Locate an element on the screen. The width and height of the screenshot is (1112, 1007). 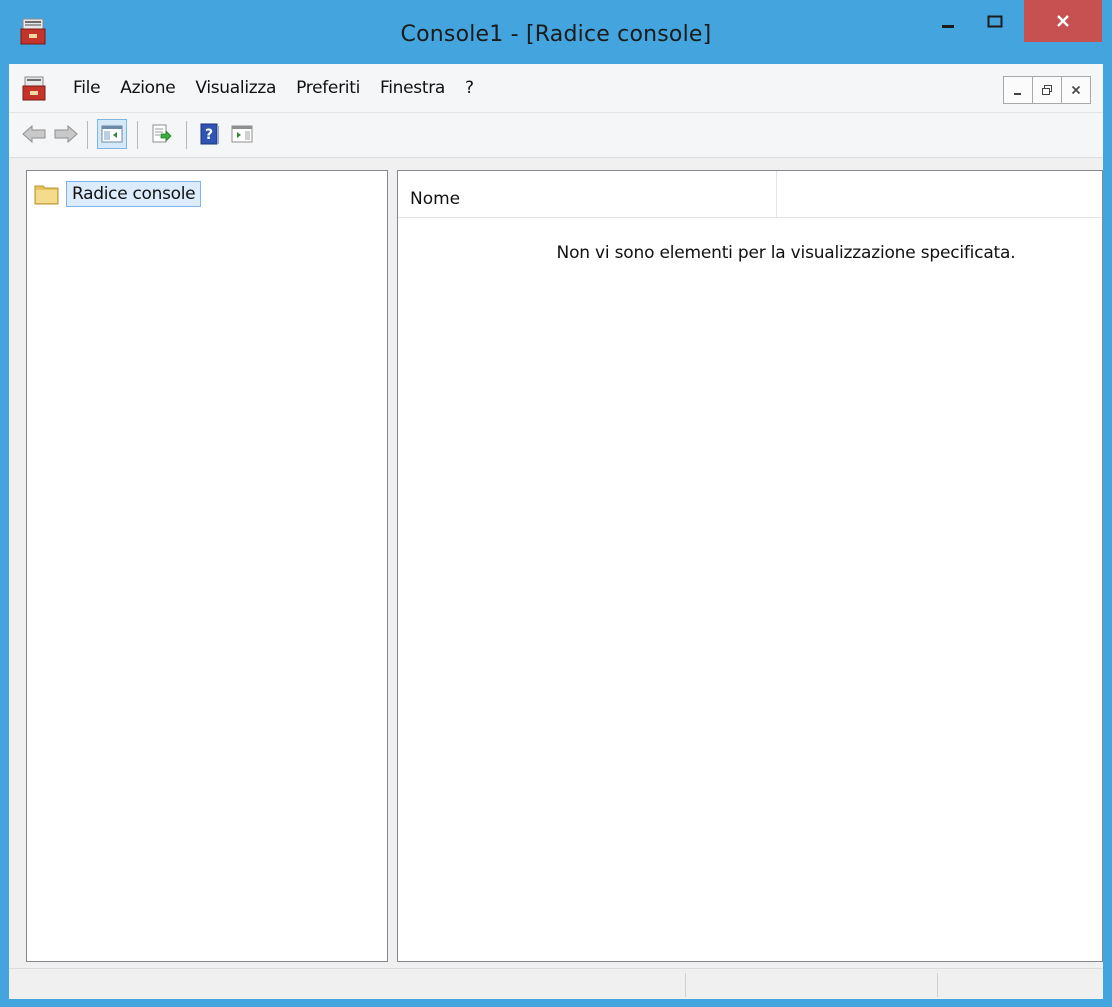
toolbar: ? is located at coordinates (556, 135).